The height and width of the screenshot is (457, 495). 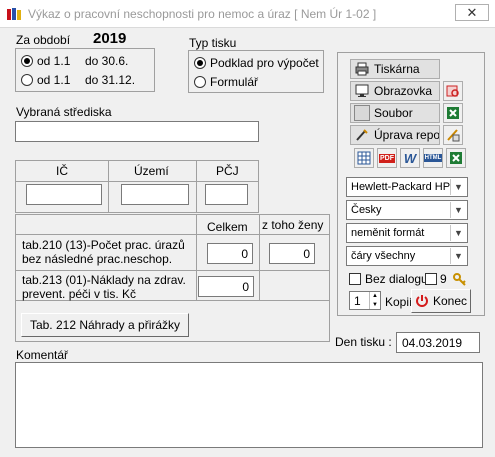 I want to click on period-group: od 1.1 do 30.6. od 1.1 do 31.12., so click(x=85, y=70).